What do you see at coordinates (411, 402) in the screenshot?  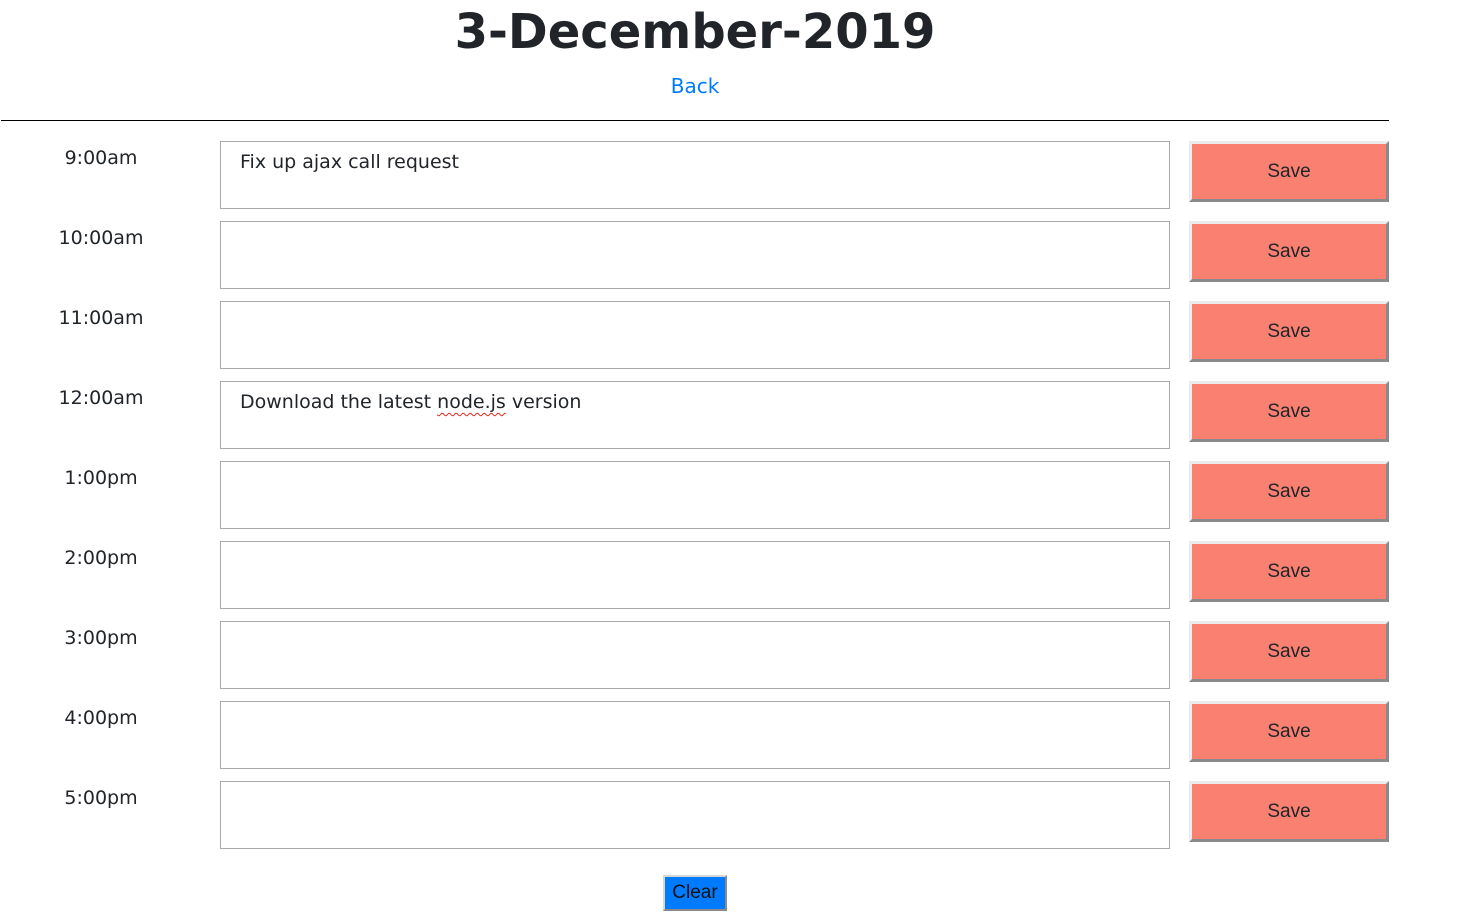 I see `task-text: Download the latest node.js version` at bounding box center [411, 402].